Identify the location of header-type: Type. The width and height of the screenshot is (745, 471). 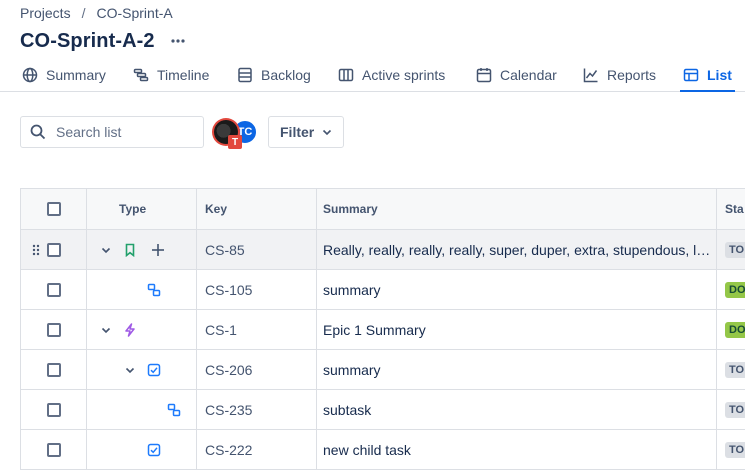
(142, 209).